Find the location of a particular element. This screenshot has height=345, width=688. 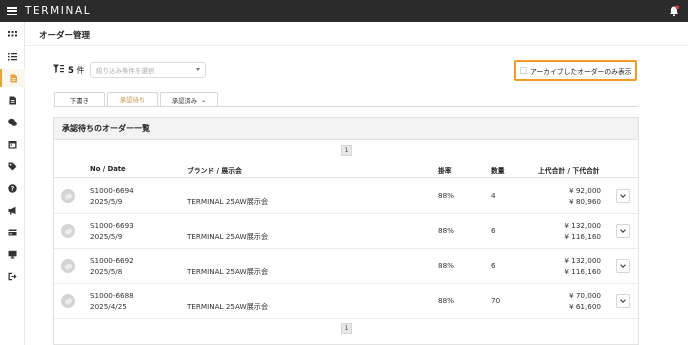

tab-approved: 承認済み ⌄ is located at coordinates (189, 99).